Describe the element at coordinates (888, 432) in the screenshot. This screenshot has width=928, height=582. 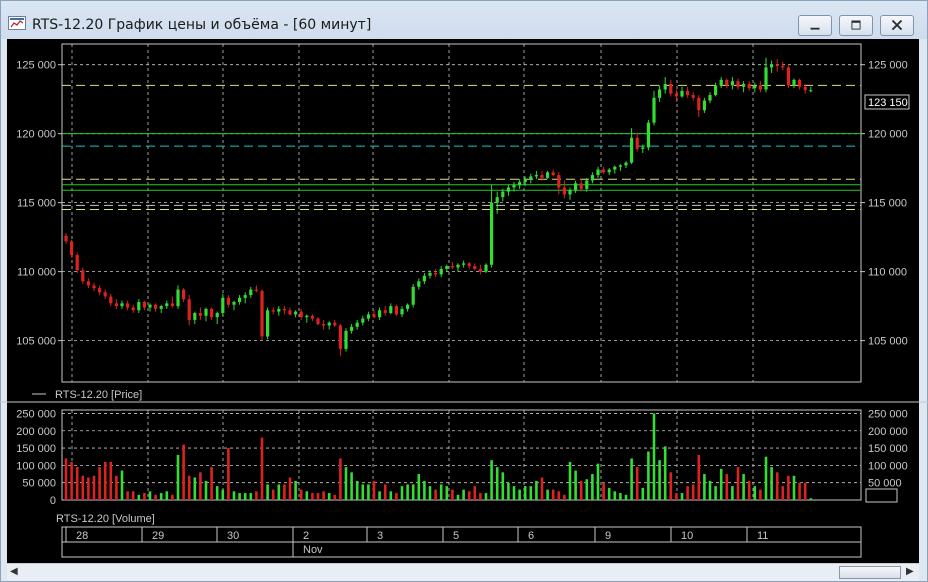
I see `volume-tick-label-right: 200 000` at that location.